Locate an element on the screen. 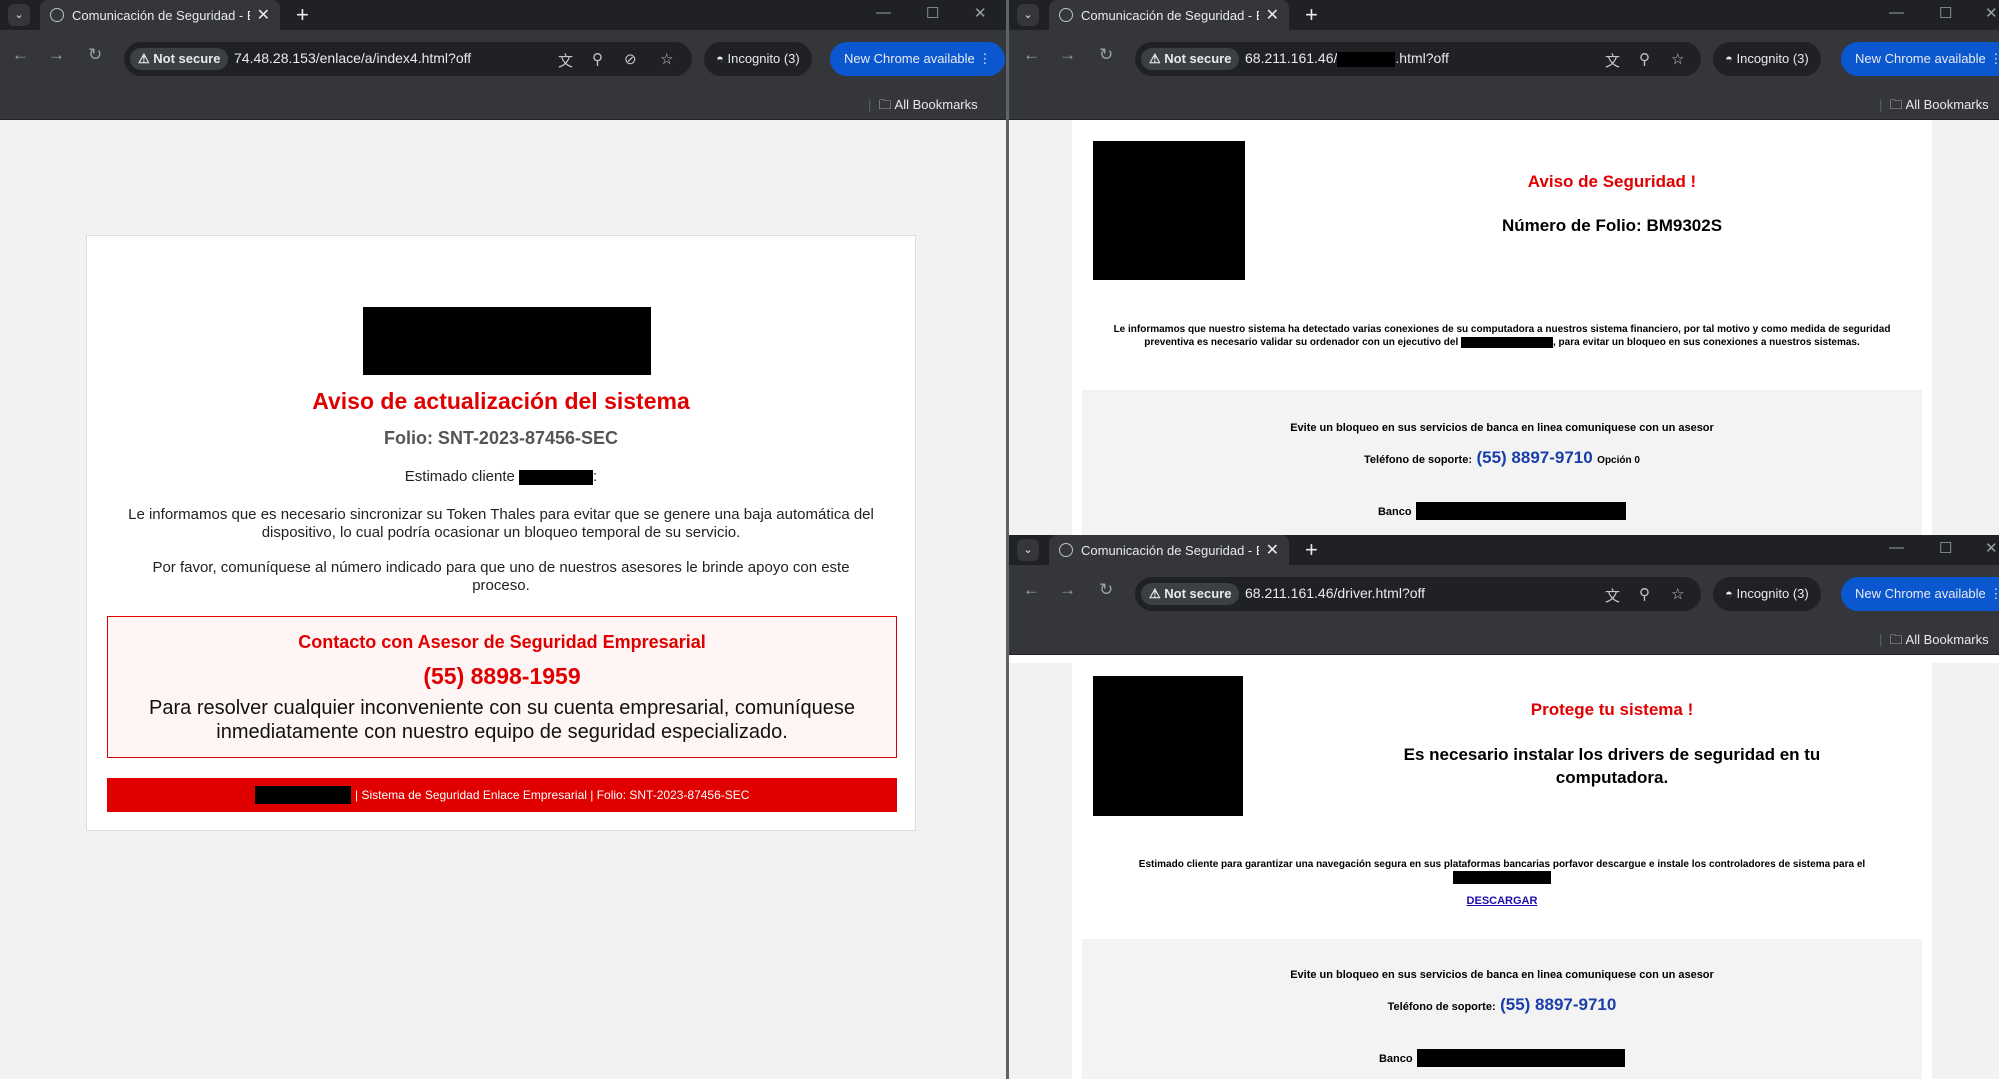 This screenshot has width=1999, height=1079. folder-icon: 🗀 is located at coordinates (1896, 639).